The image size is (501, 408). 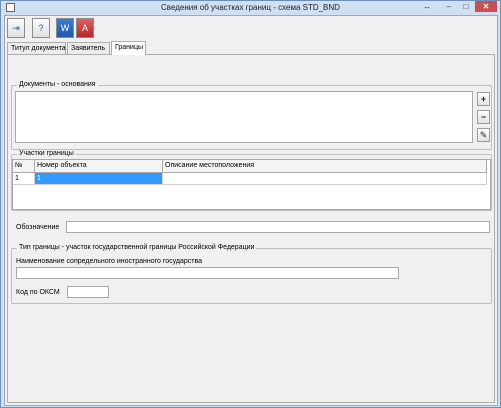 I want to click on plus-icon: +, so click(x=483, y=99).